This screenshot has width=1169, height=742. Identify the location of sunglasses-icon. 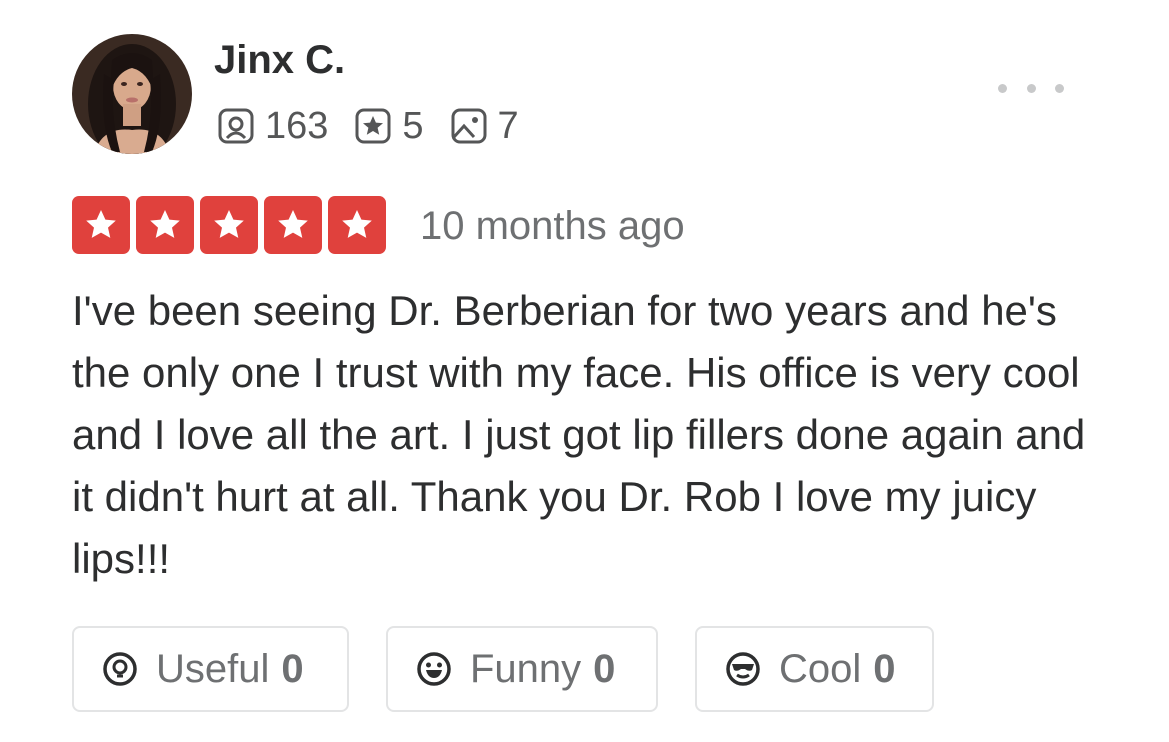
(743, 669).